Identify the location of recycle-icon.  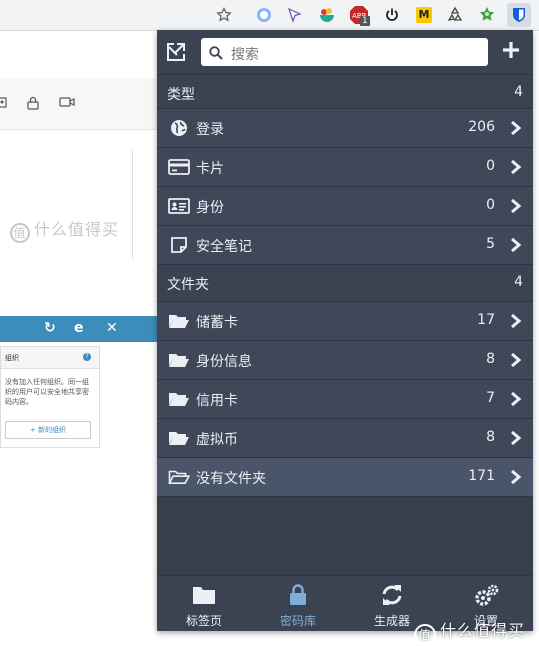
(455, 15).